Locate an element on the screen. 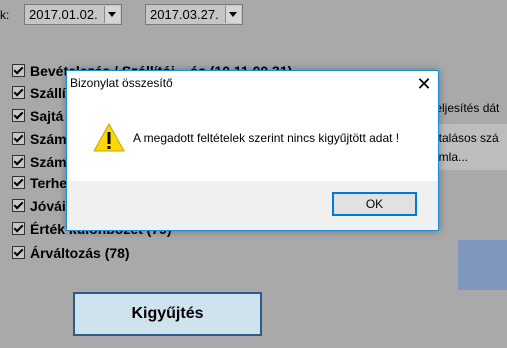 The height and width of the screenshot is (348, 507). warning-icon is located at coordinates (109, 137).